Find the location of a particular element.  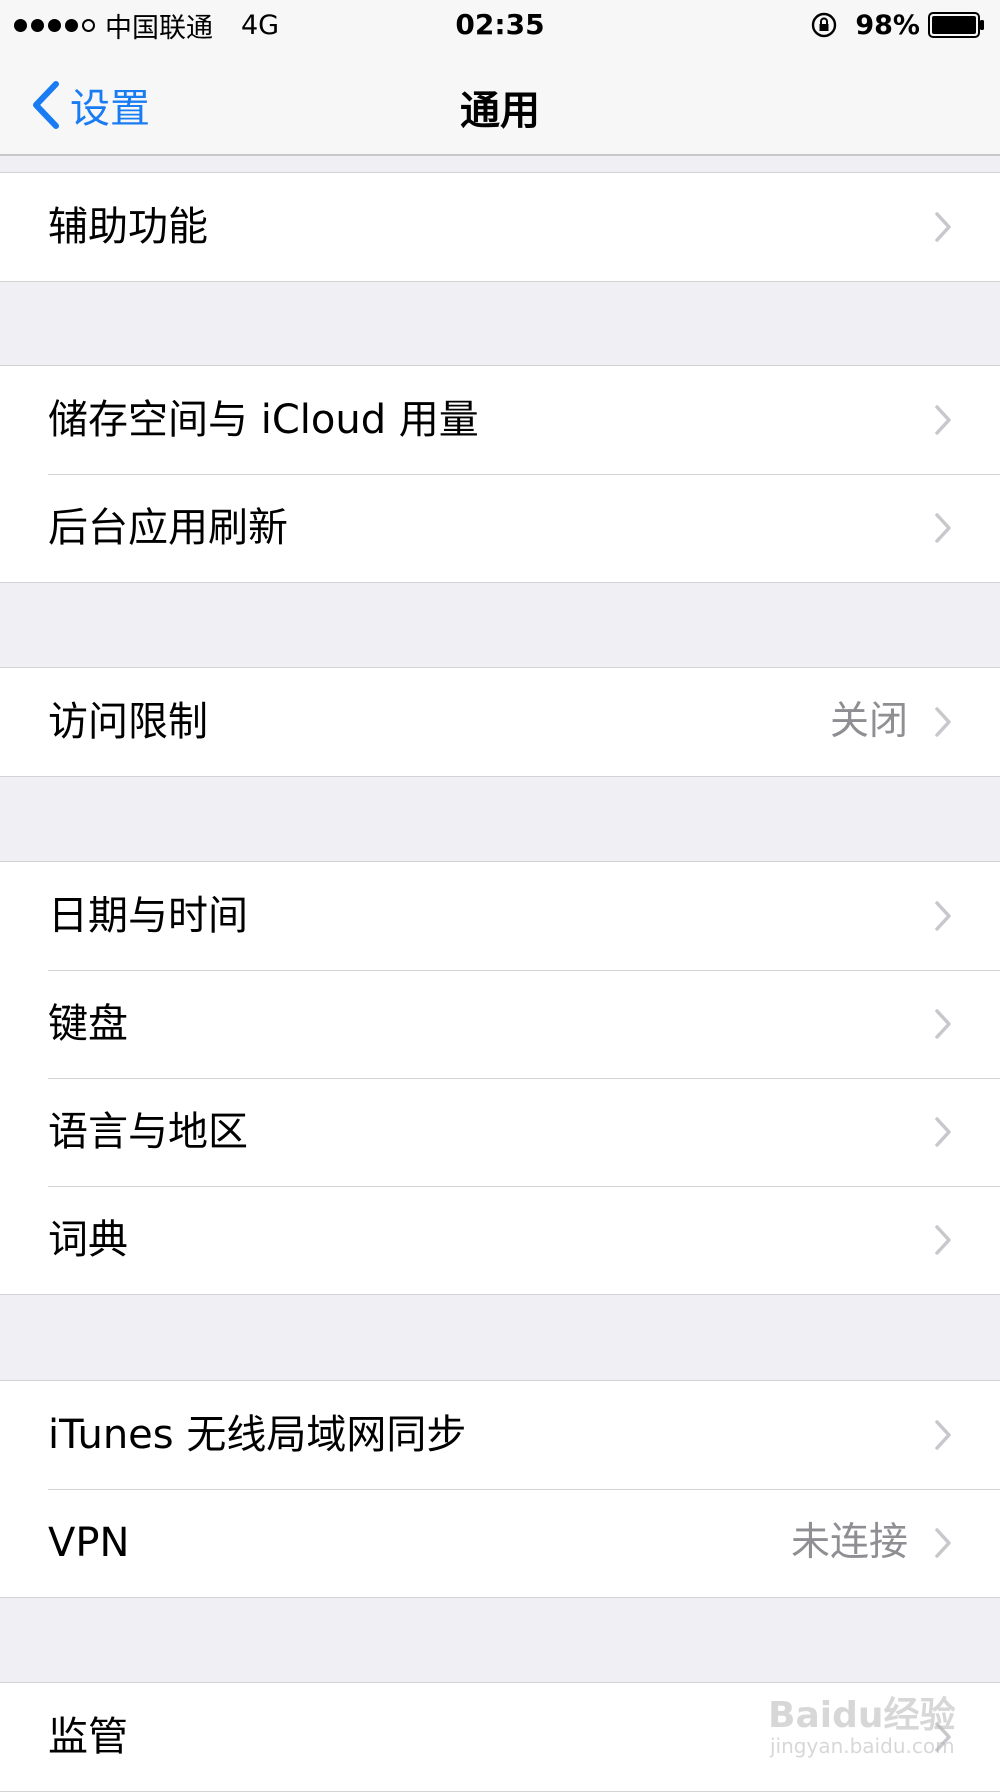

row-label: 词典 is located at coordinates (88, 1240).